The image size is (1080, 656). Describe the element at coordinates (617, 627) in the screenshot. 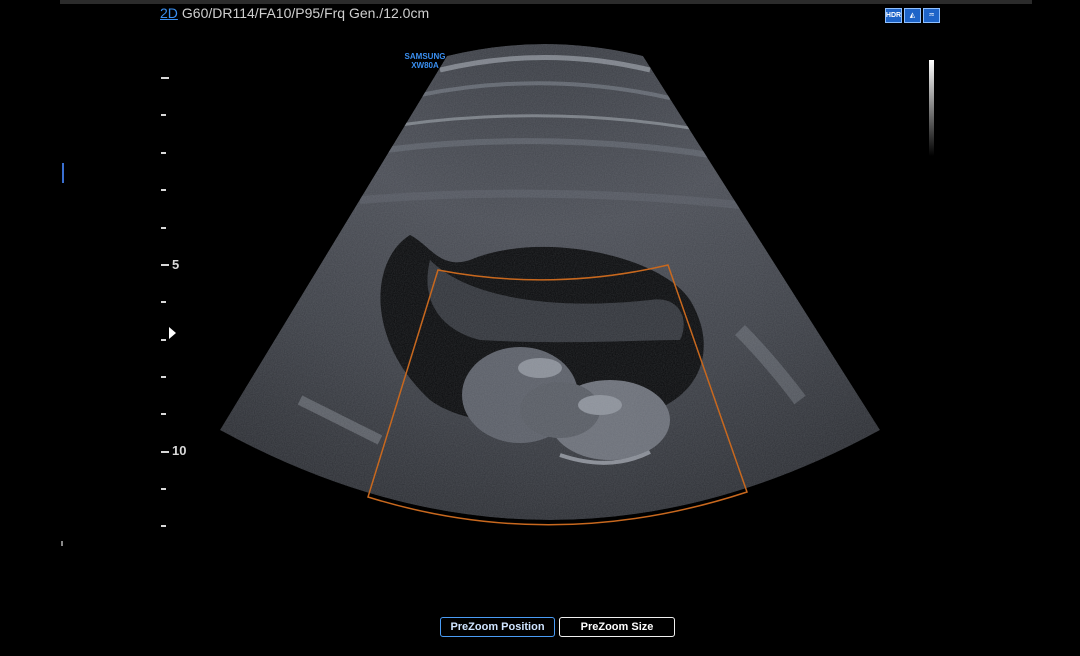

I see `prezoom-size-button: PreZoom Size` at that location.